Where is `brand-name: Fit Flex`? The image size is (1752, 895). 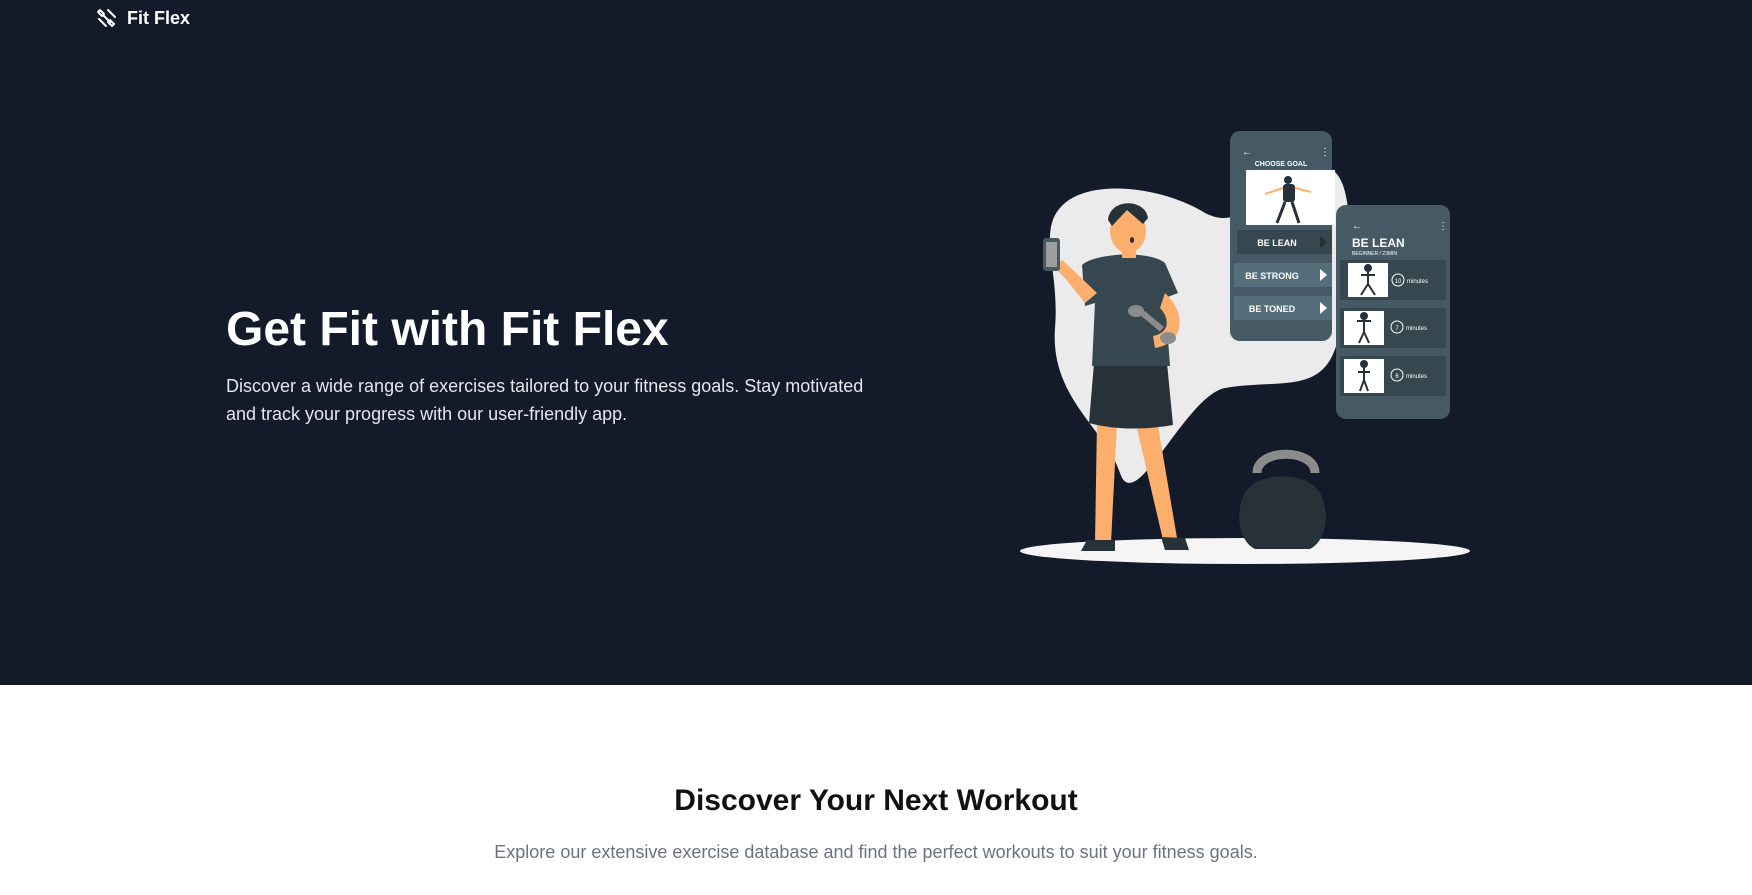 brand-name: Fit Flex is located at coordinates (158, 18).